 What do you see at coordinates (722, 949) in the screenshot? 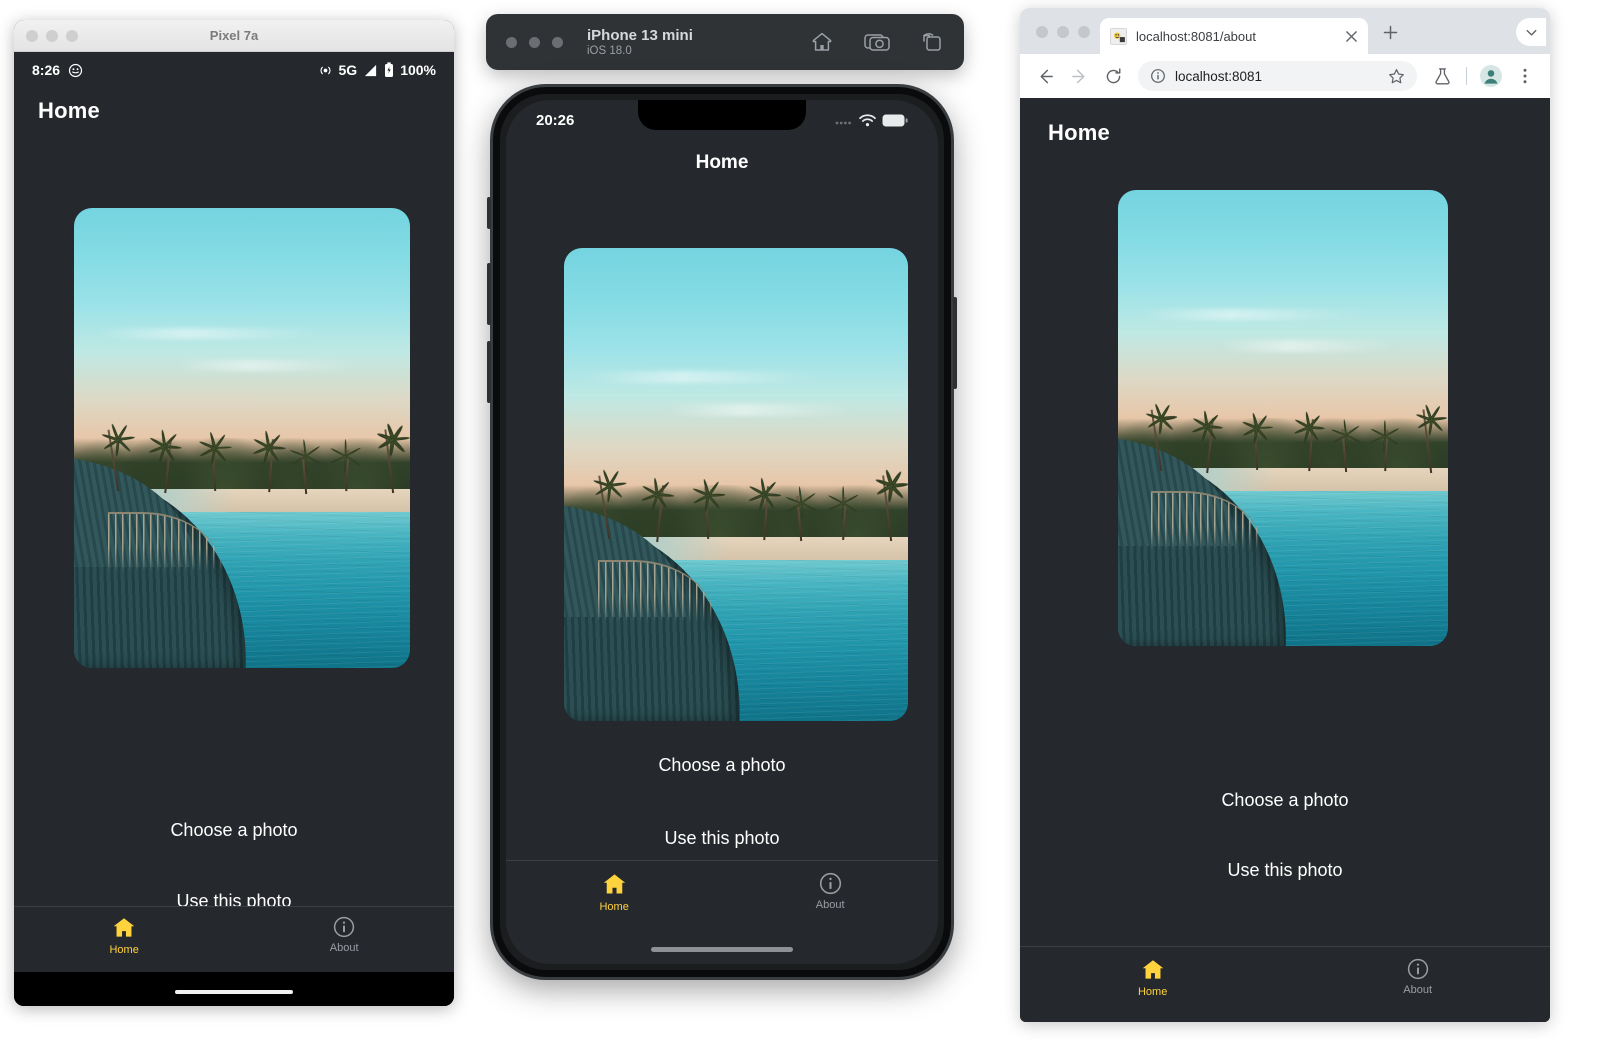
I see `ios-home-indicator` at bounding box center [722, 949].